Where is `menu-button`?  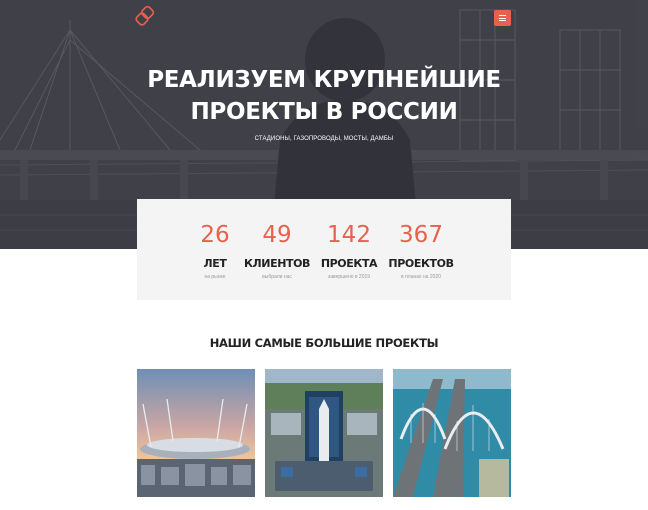 menu-button is located at coordinates (502, 18).